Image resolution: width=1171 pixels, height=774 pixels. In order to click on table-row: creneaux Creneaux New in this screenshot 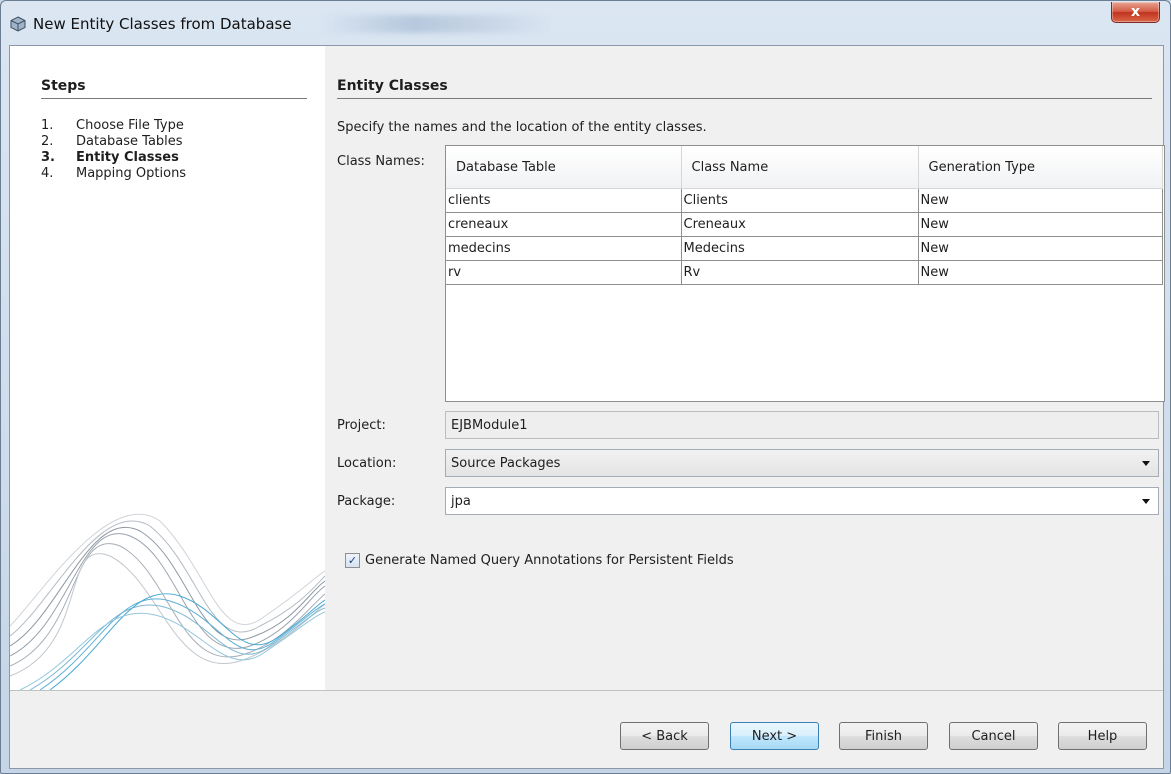, I will do `click(804, 224)`.